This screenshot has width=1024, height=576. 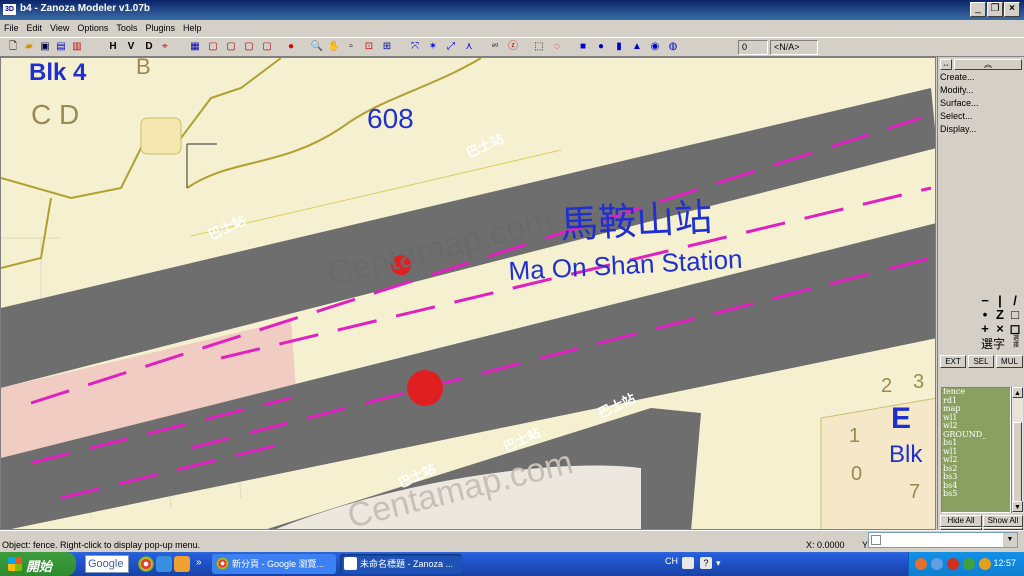 I want to click on tray-network-icon, so click(x=937, y=564).